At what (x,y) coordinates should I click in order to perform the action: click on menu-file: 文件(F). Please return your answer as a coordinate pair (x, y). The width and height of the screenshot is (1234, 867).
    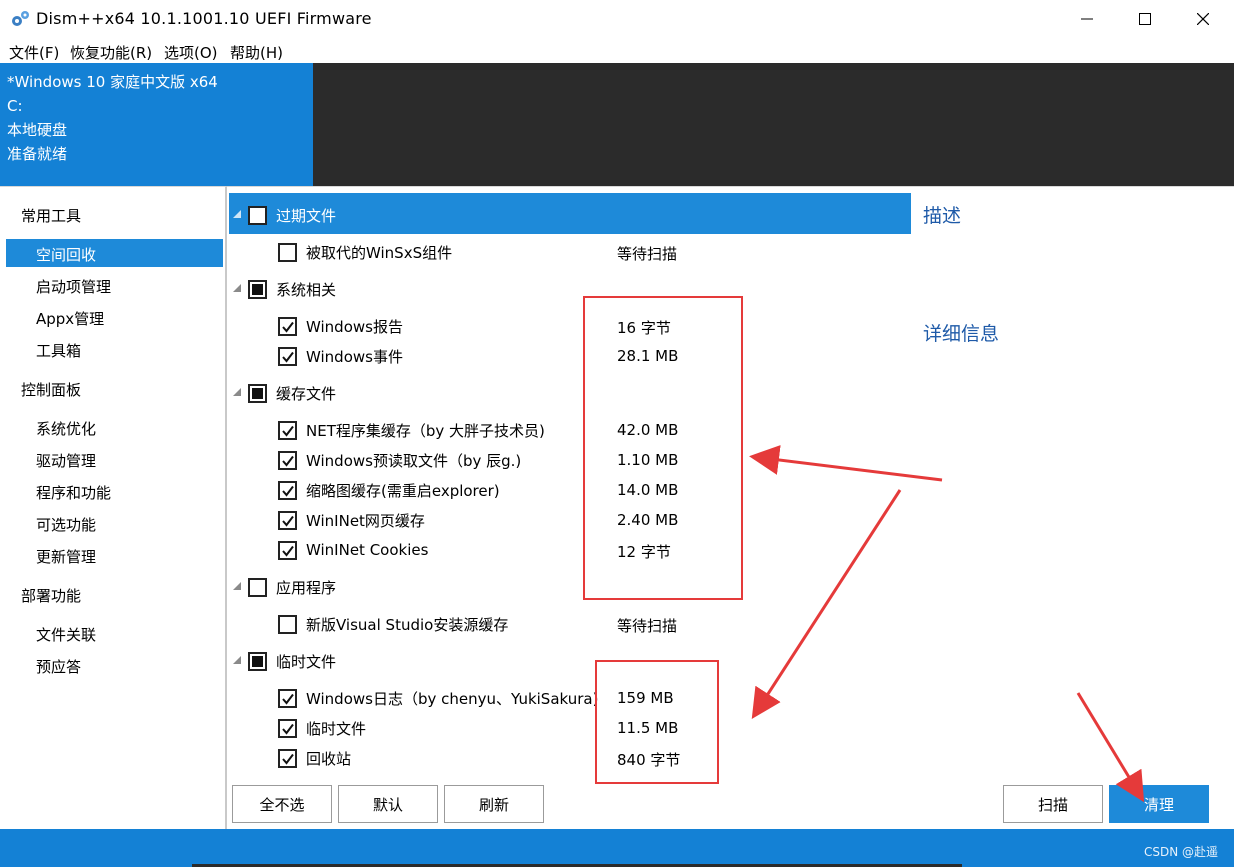
    Looking at the image, I should click on (34, 52).